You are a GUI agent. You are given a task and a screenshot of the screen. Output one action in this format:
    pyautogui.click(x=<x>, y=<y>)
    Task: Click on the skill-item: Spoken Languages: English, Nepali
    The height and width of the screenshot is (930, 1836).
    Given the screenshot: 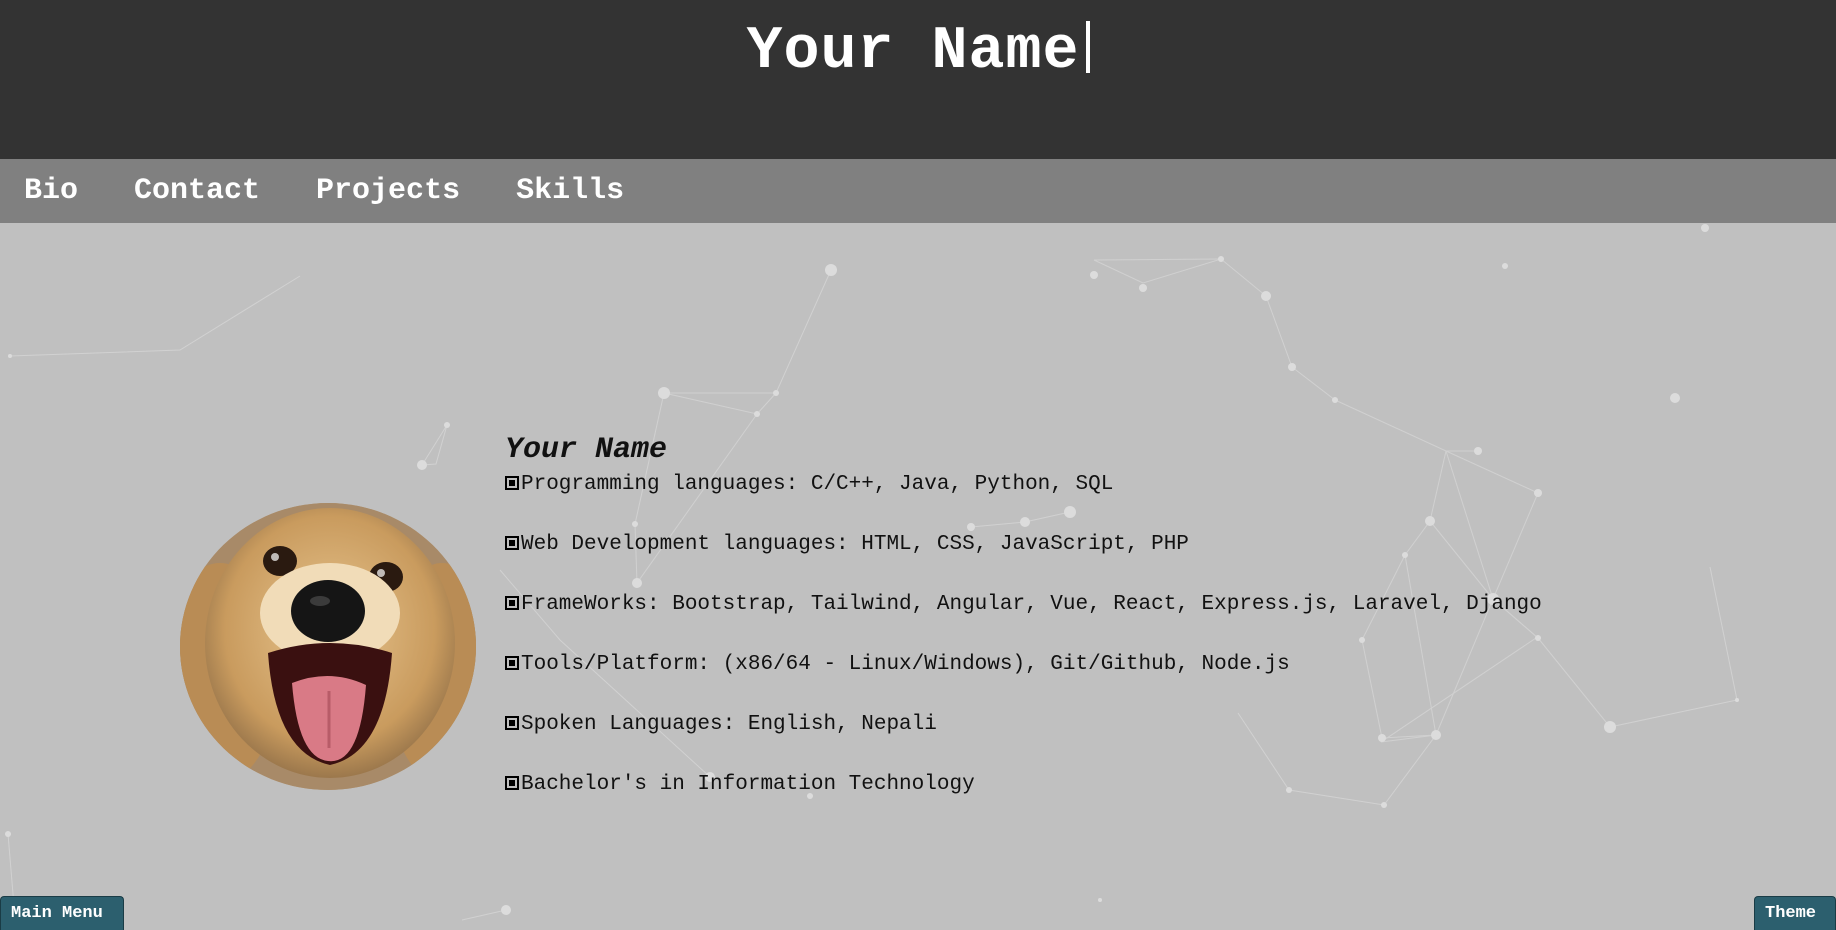 What is the action you would take?
    pyautogui.click(x=1060, y=725)
    